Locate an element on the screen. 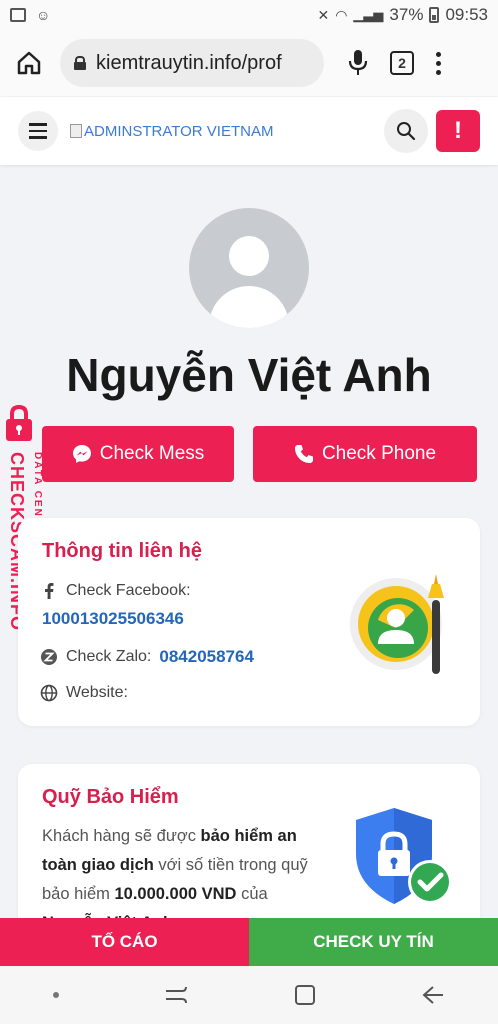 The image size is (498, 1024). url-text: kiemtrauytin.info/prof is located at coordinates (189, 62).